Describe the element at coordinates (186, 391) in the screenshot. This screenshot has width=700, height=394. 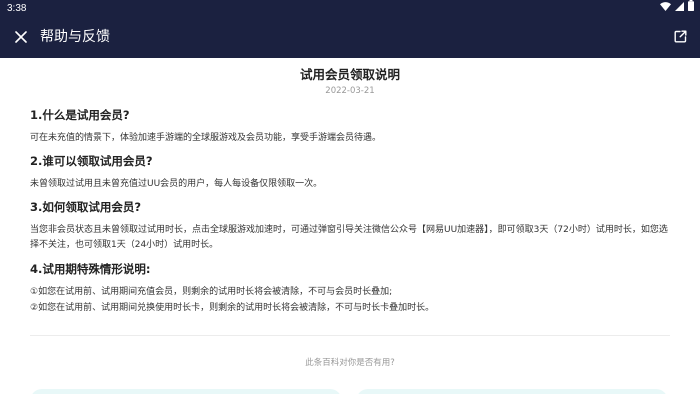
I see `feedback-useful-button` at that location.